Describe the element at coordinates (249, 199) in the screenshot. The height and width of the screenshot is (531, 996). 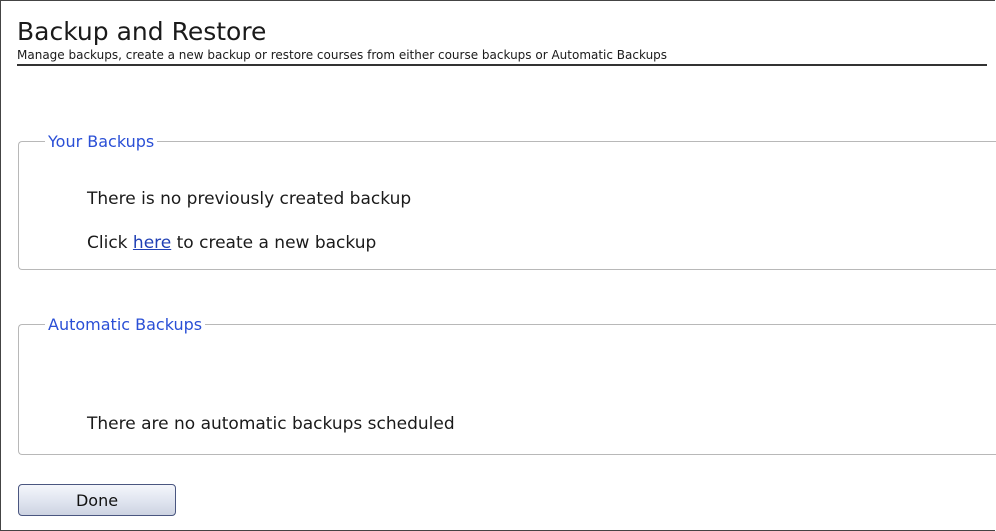
I see `no-backup-message: There is no previously created backup` at that location.